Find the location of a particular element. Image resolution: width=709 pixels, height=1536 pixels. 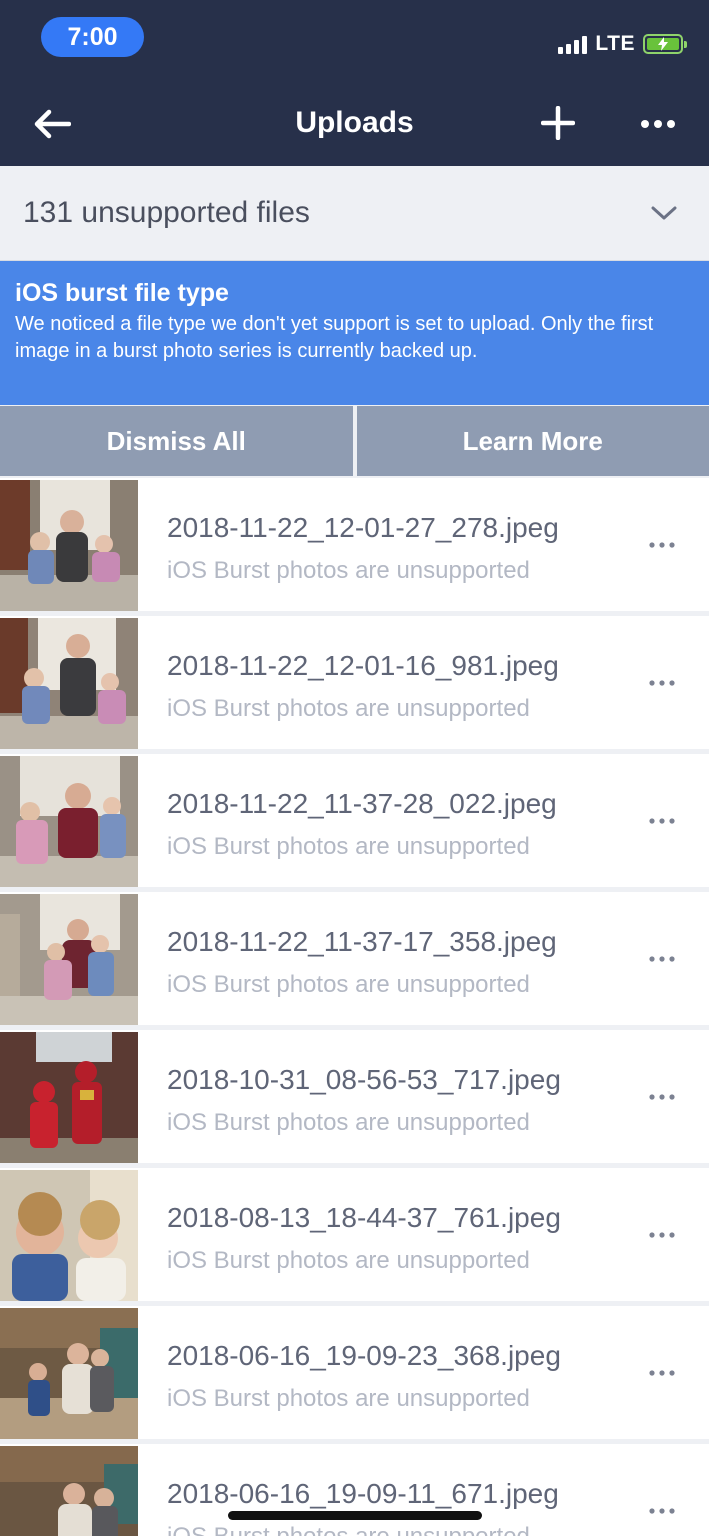

home-indicator is located at coordinates (355, 1515).